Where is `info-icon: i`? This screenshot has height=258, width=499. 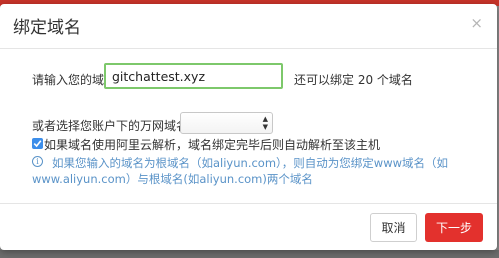 info-icon: i is located at coordinates (37, 161).